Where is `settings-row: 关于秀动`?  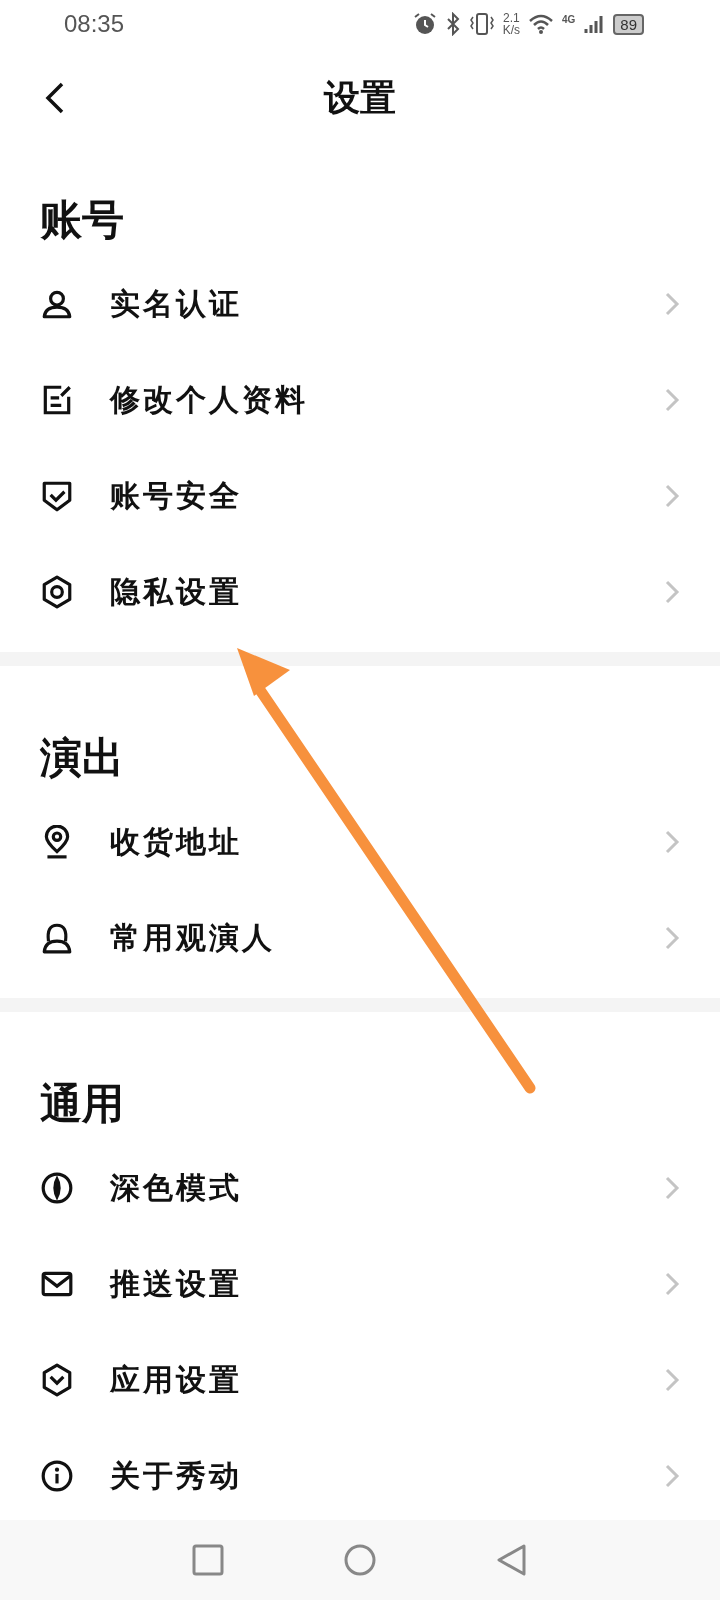 settings-row: 关于秀动 is located at coordinates (360, 1474).